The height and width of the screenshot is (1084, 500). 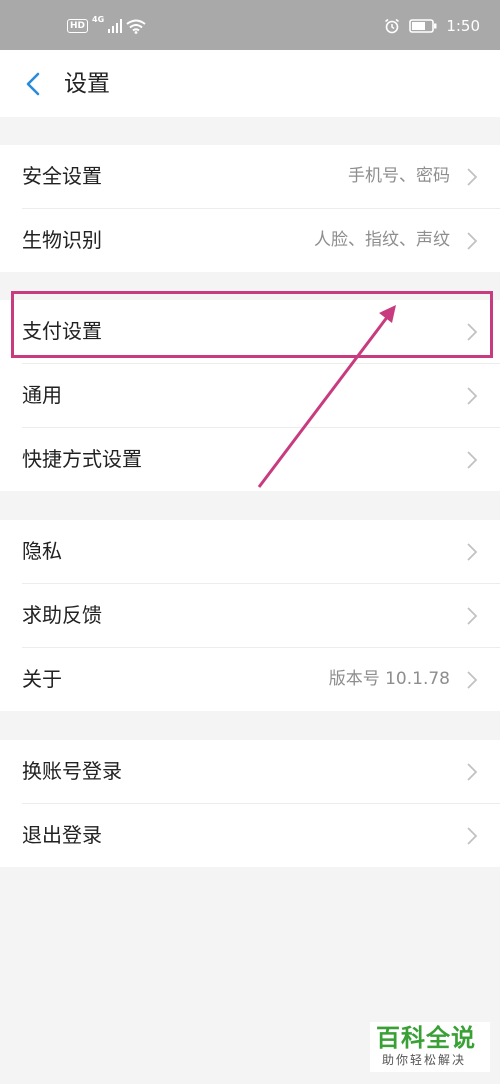 What do you see at coordinates (261, 552) in the screenshot?
I see `settings-item-privacy: 隐私` at bounding box center [261, 552].